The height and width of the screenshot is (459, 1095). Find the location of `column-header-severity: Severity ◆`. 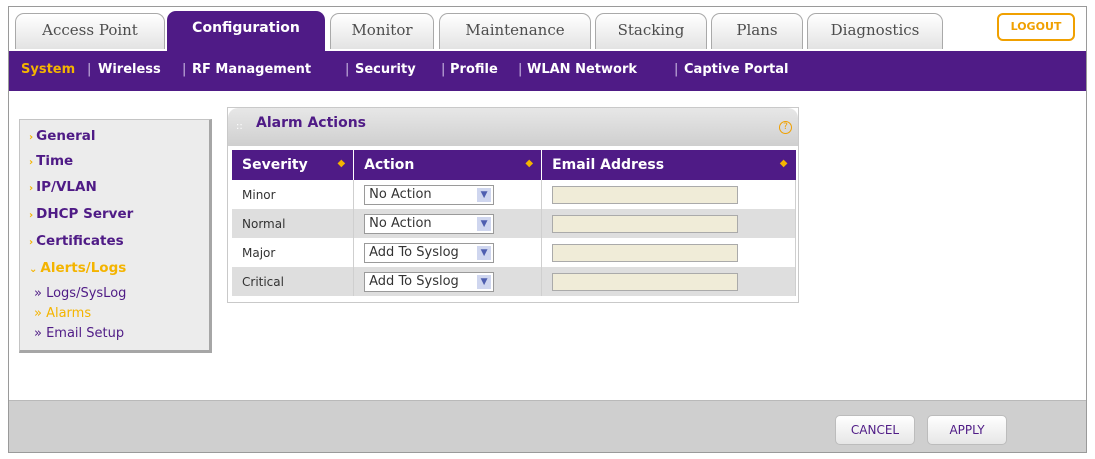

column-header-severity: Severity ◆ is located at coordinates (293, 165).